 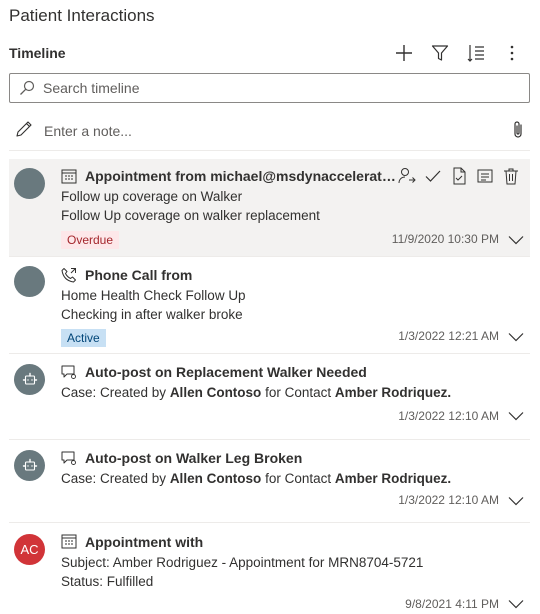 I want to click on phone-icon, so click(x=68, y=275).